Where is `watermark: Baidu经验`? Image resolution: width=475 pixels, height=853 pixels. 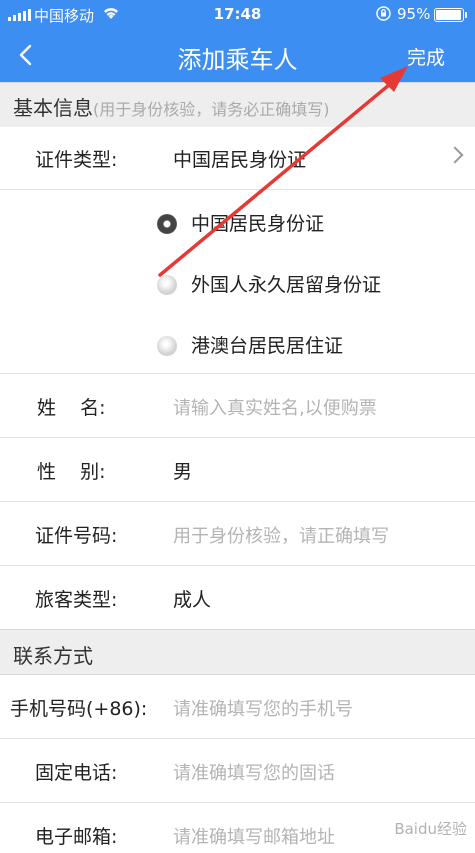
watermark: Baidu经验 is located at coordinates (430, 829).